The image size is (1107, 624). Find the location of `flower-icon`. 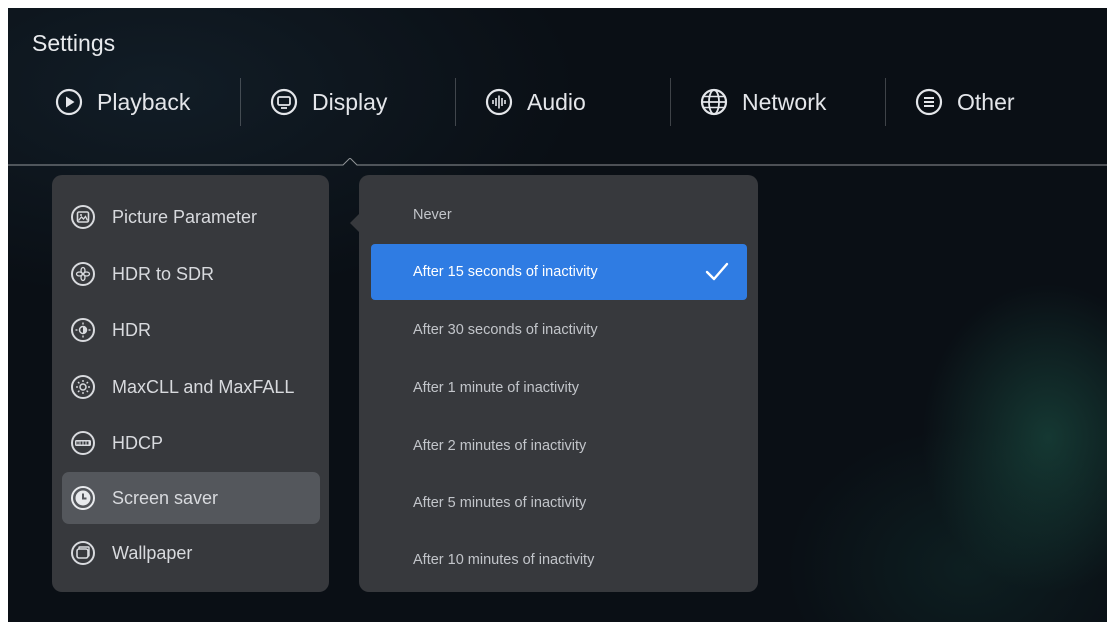

flower-icon is located at coordinates (83, 274).